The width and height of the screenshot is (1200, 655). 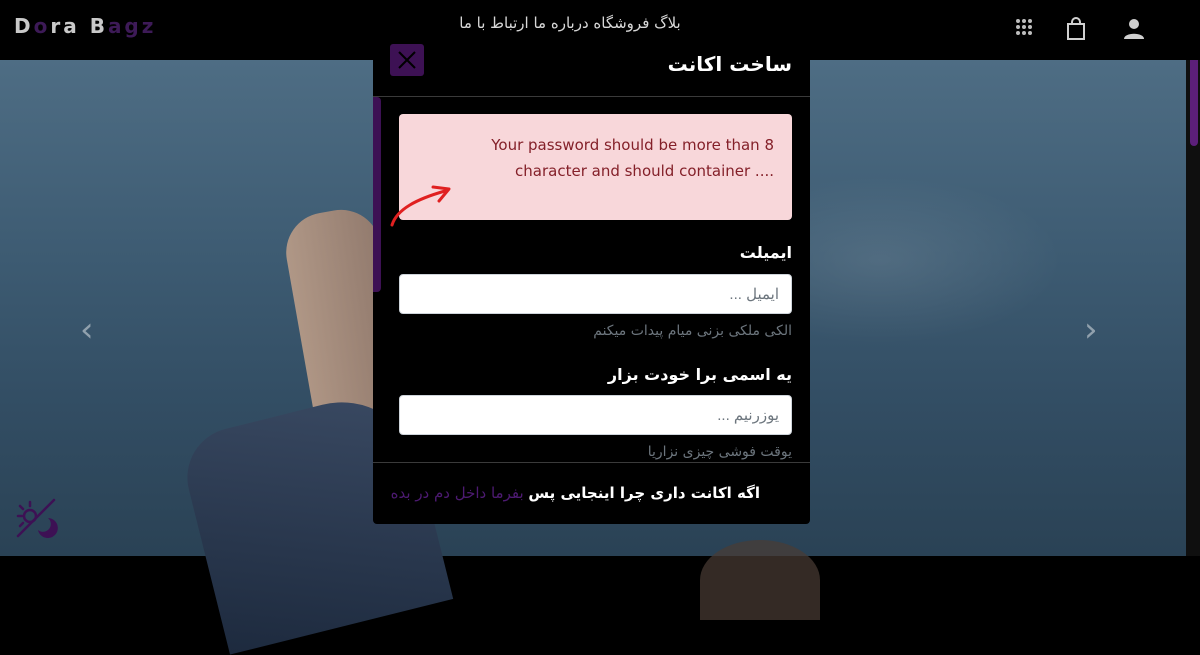 I want to click on shopping-bag-icon, so click(x=1076, y=29).